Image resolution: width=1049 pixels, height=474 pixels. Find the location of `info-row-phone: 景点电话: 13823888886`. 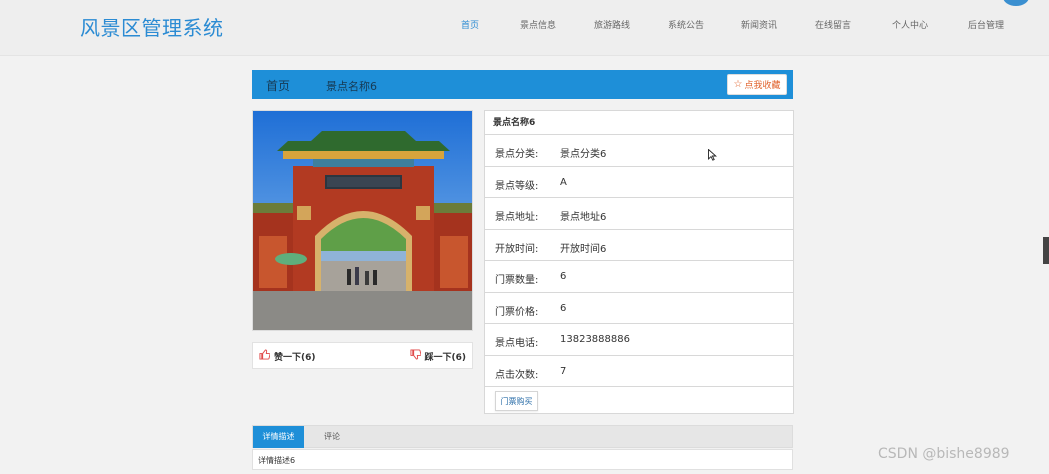

info-row-phone: 景点电话: 13823888886 is located at coordinates (639, 340).